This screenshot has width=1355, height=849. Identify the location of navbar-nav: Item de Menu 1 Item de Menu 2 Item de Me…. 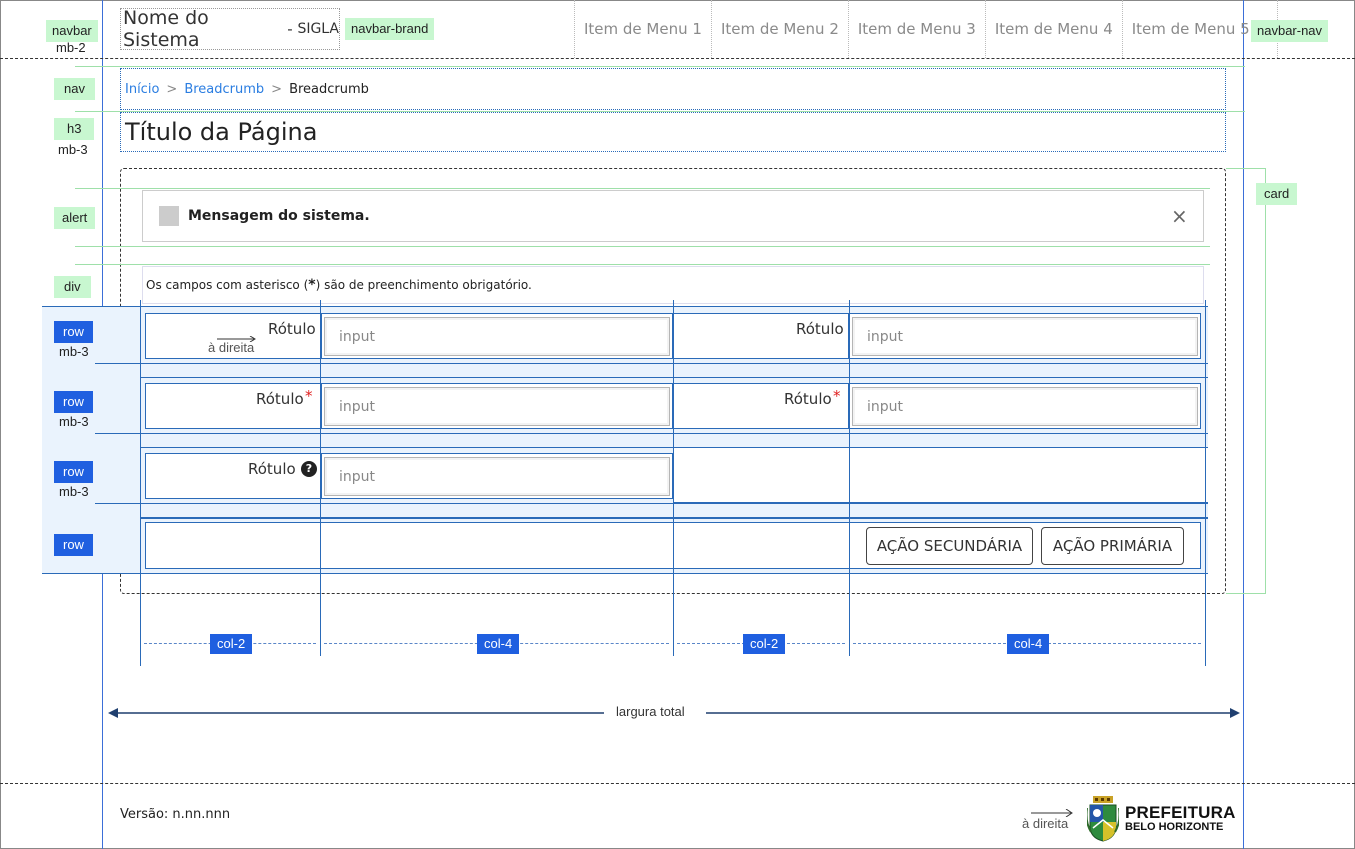
(926, 29).